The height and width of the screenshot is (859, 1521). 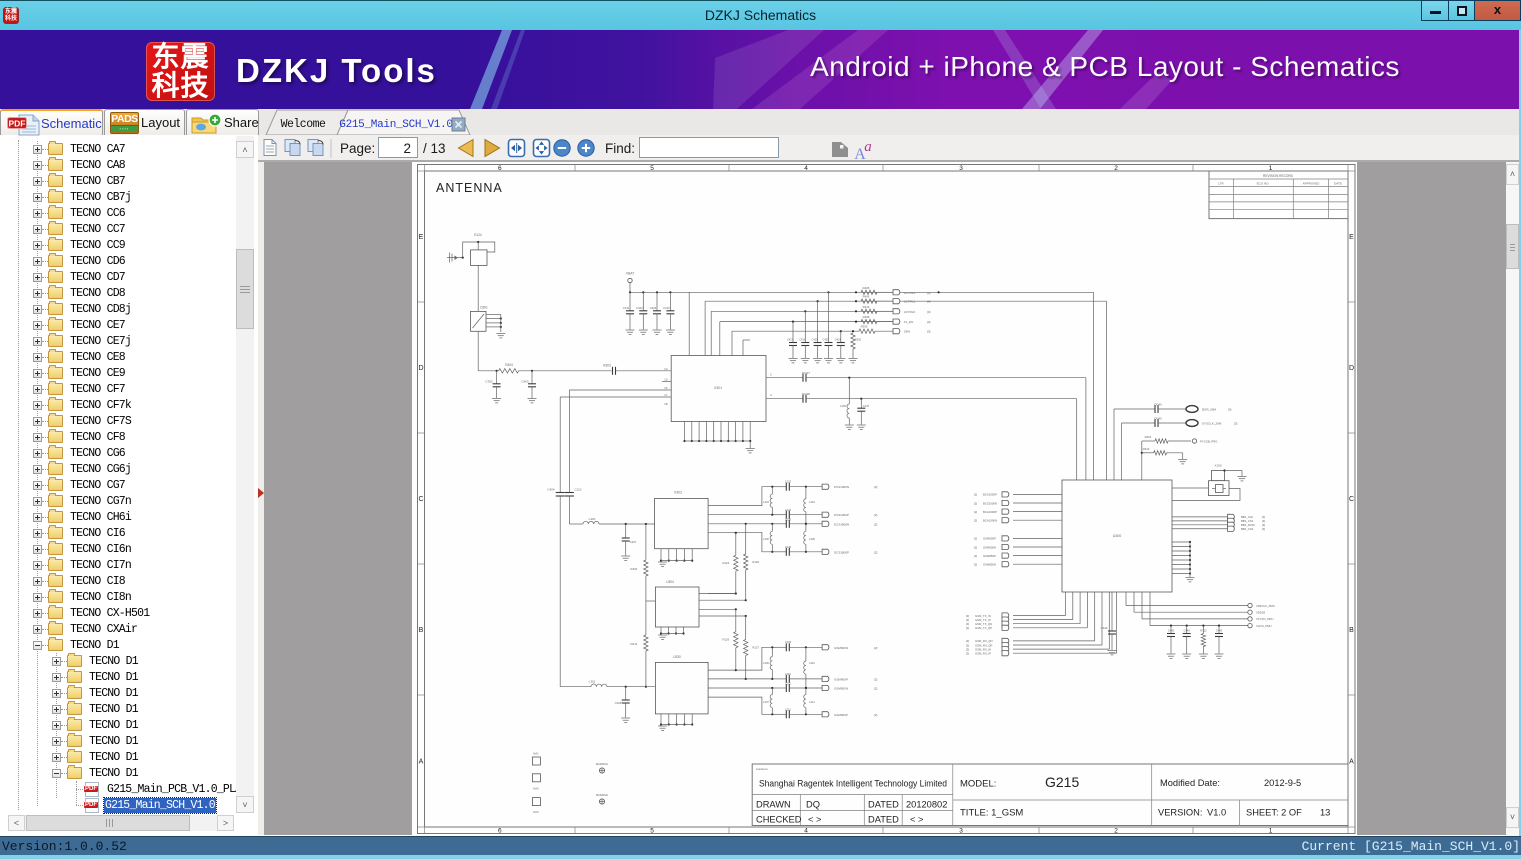 I want to click on svg-text: 4, so click(x=806, y=168).